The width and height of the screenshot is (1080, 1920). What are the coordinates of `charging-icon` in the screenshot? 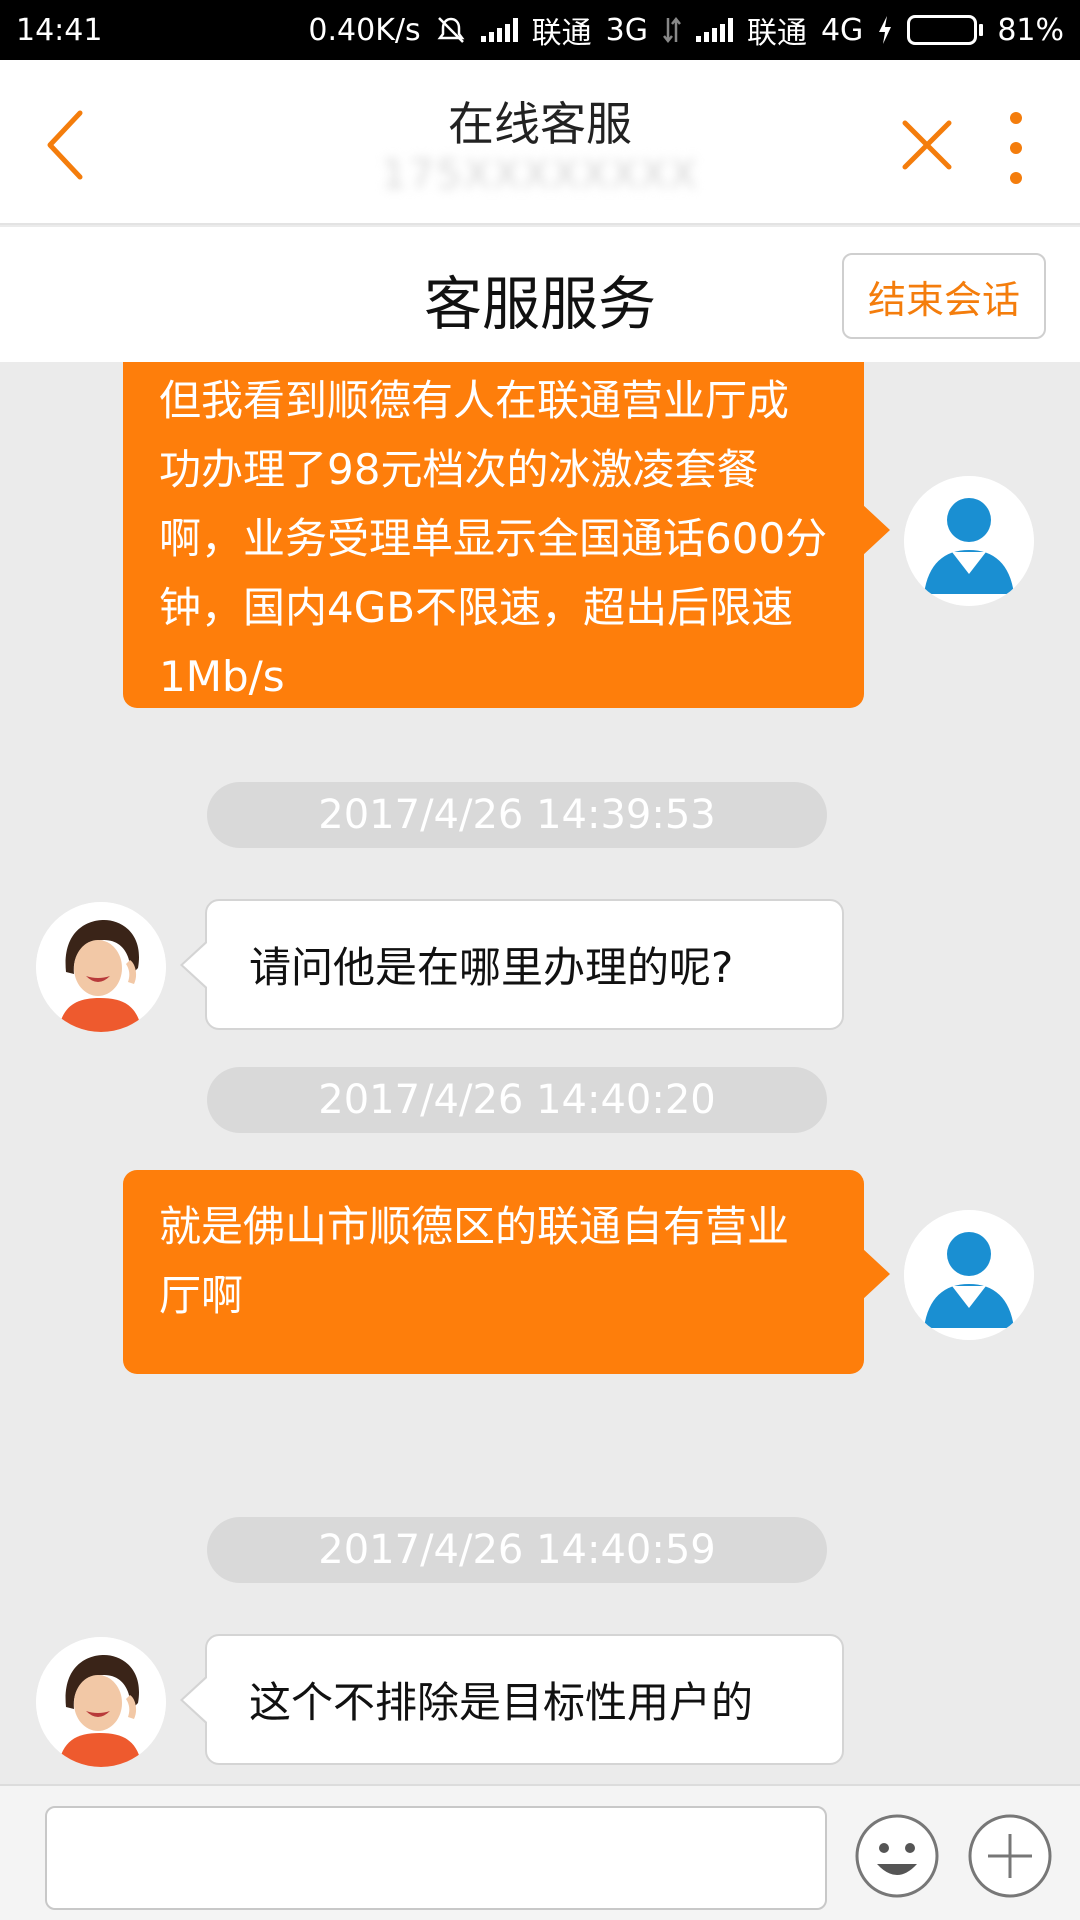 It's located at (885, 30).